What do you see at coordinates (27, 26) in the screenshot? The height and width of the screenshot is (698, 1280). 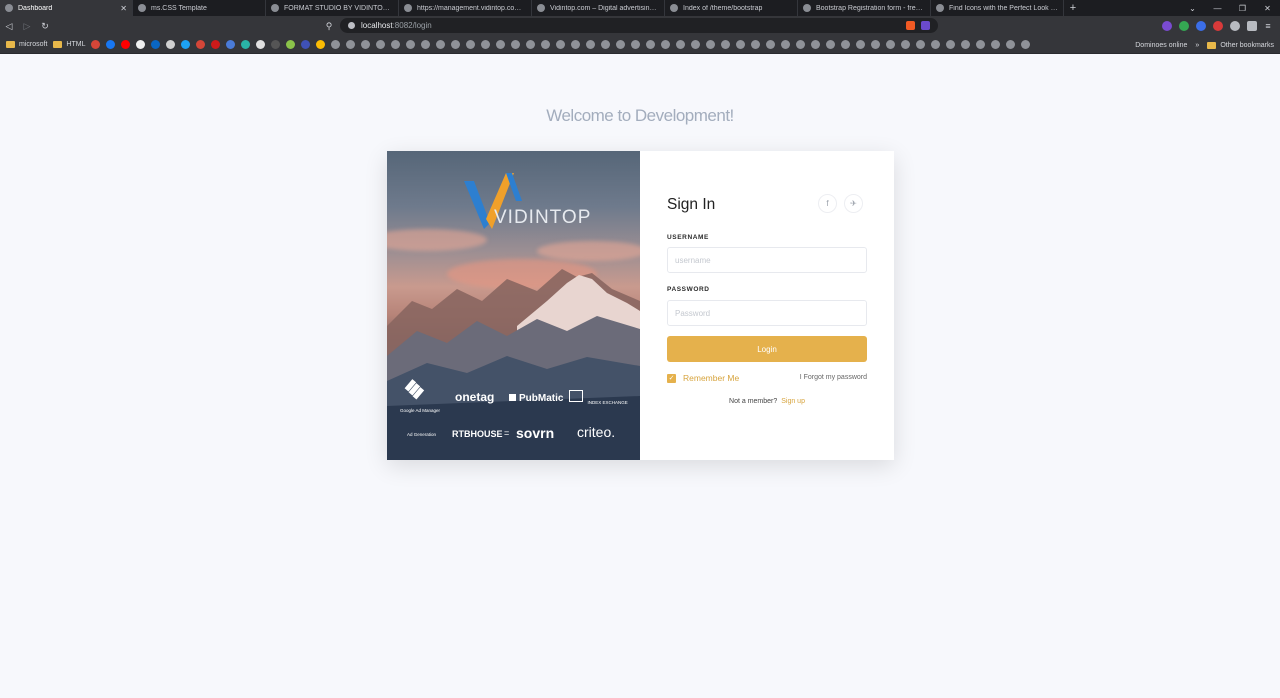 I see `forward-icon: ▷` at bounding box center [27, 26].